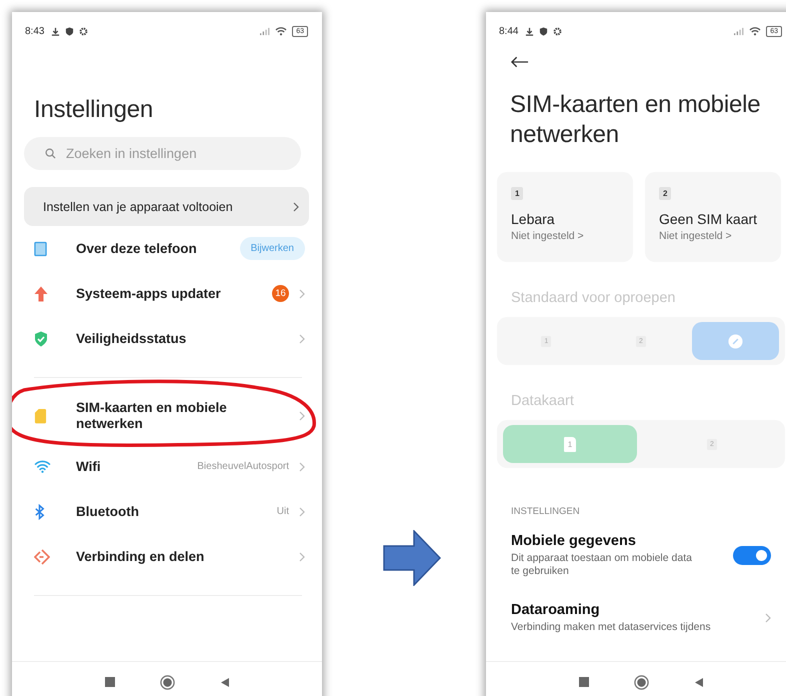  I want to click on up-arrow-icon, so click(41, 294).